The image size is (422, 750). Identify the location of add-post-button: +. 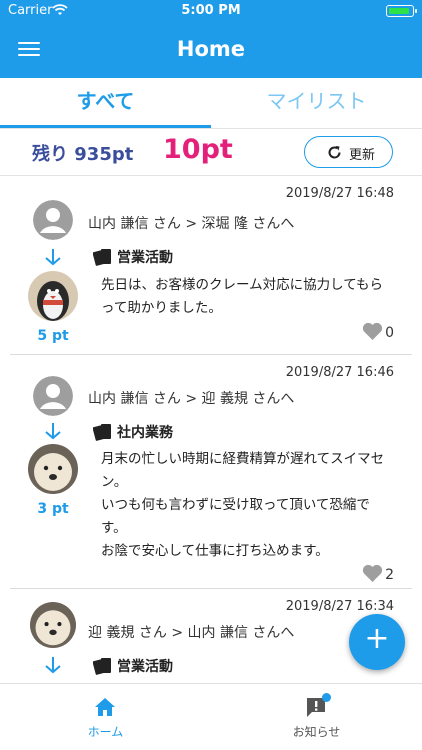
(377, 642).